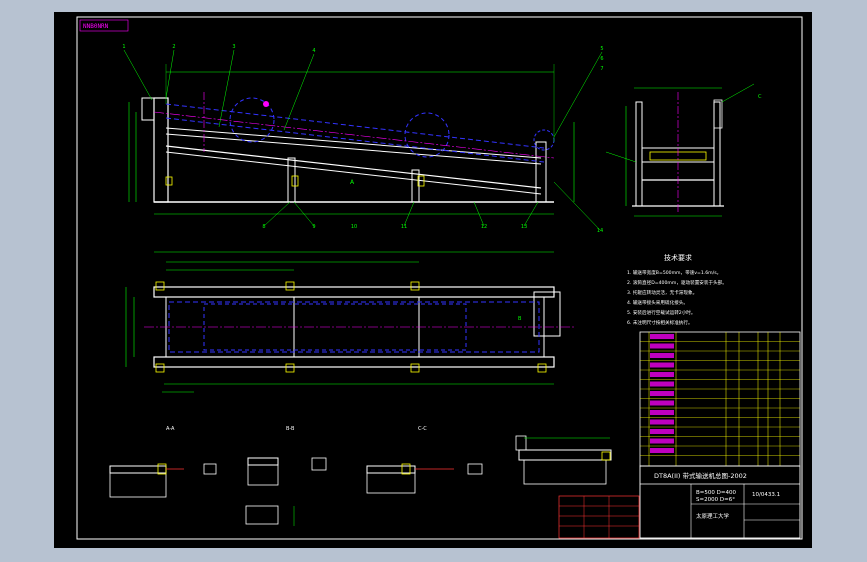 The height and width of the screenshot is (562, 867). Describe the element at coordinates (96, 26) in the screenshot. I see `corner-stamp: NNB0NRN` at that location.